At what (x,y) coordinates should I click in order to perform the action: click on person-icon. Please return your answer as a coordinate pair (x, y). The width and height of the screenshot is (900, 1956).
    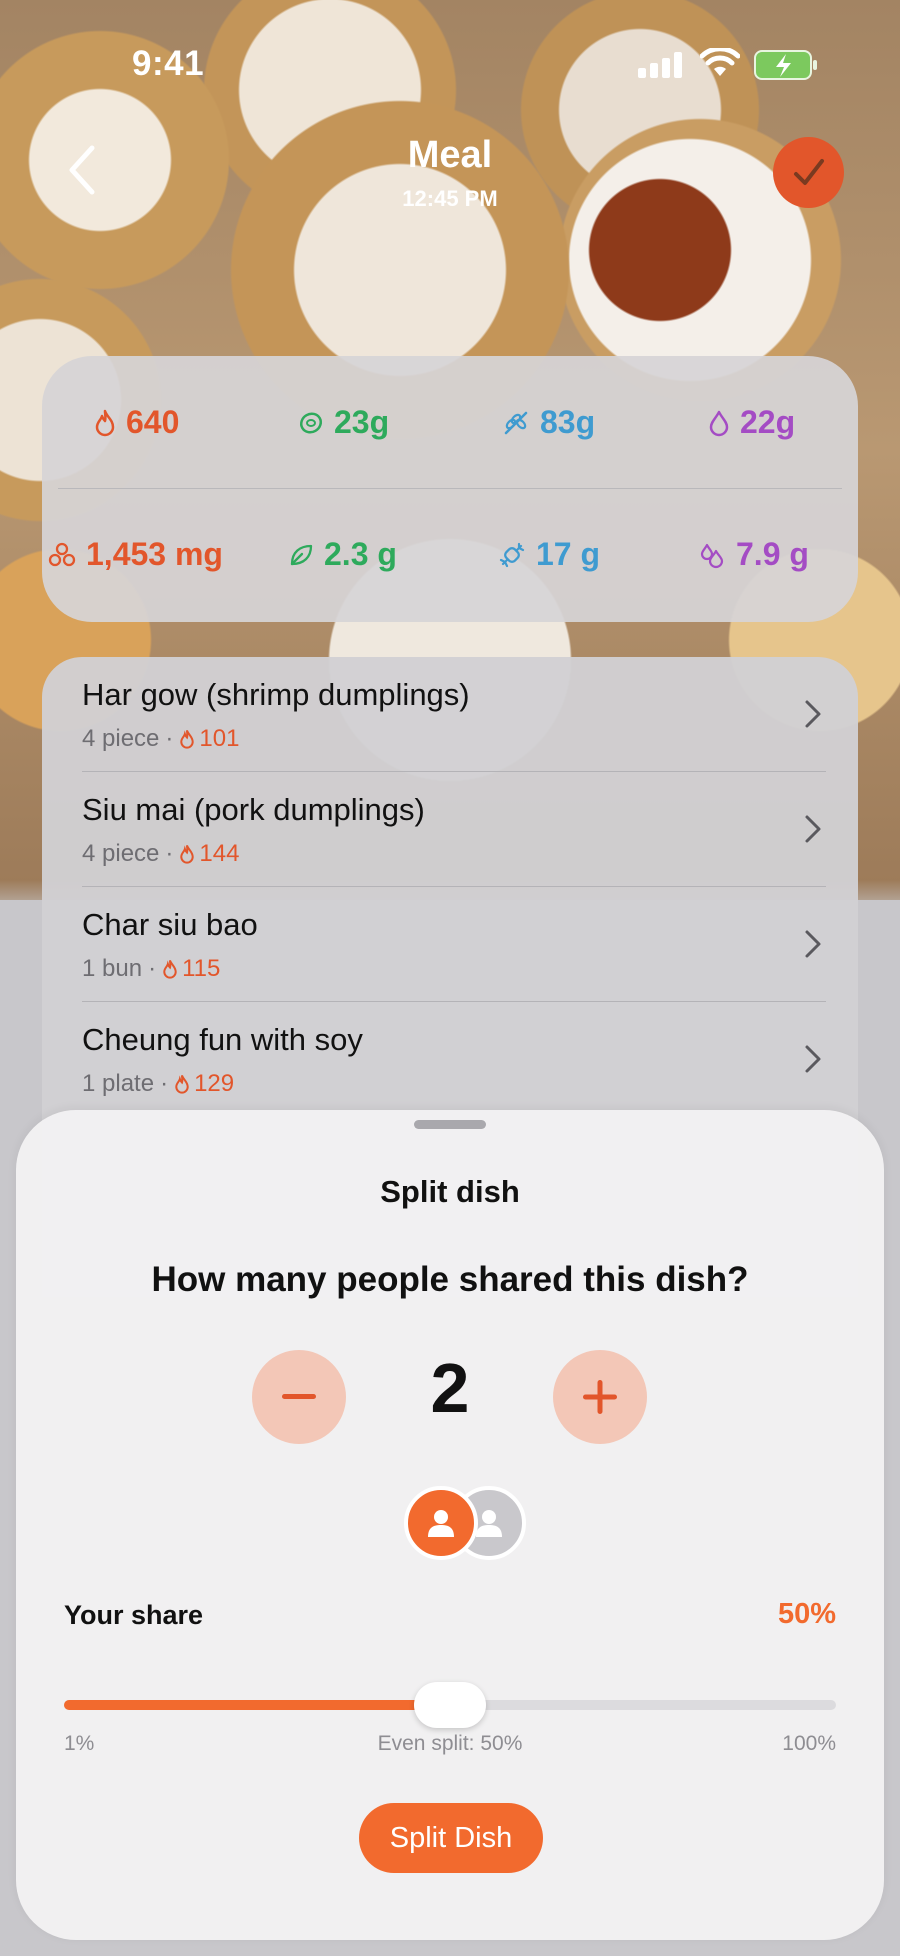
    Looking at the image, I should click on (441, 1523).